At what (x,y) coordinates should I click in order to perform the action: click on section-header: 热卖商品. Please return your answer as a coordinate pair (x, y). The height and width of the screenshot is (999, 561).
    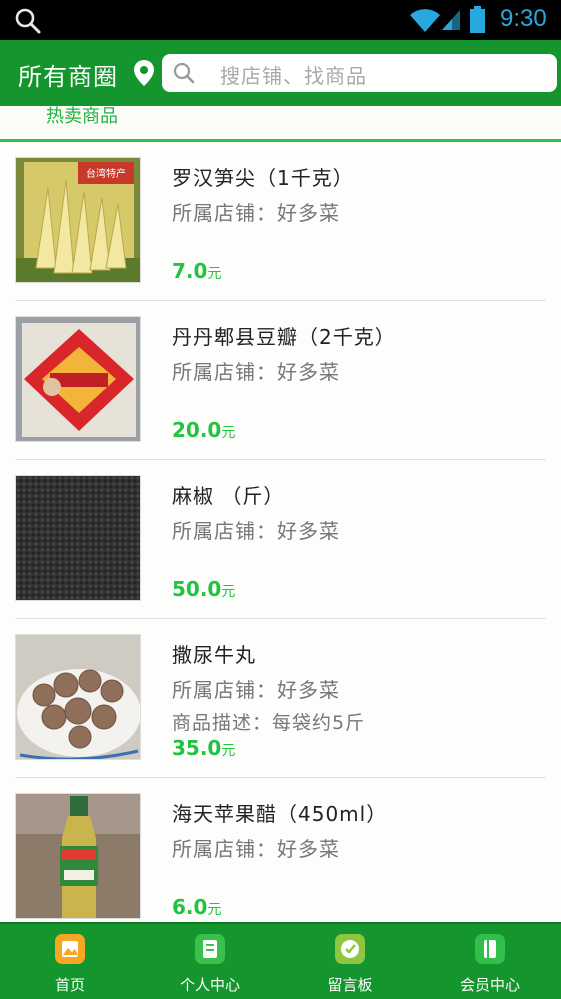
    Looking at the image, I should click on (280, 124).